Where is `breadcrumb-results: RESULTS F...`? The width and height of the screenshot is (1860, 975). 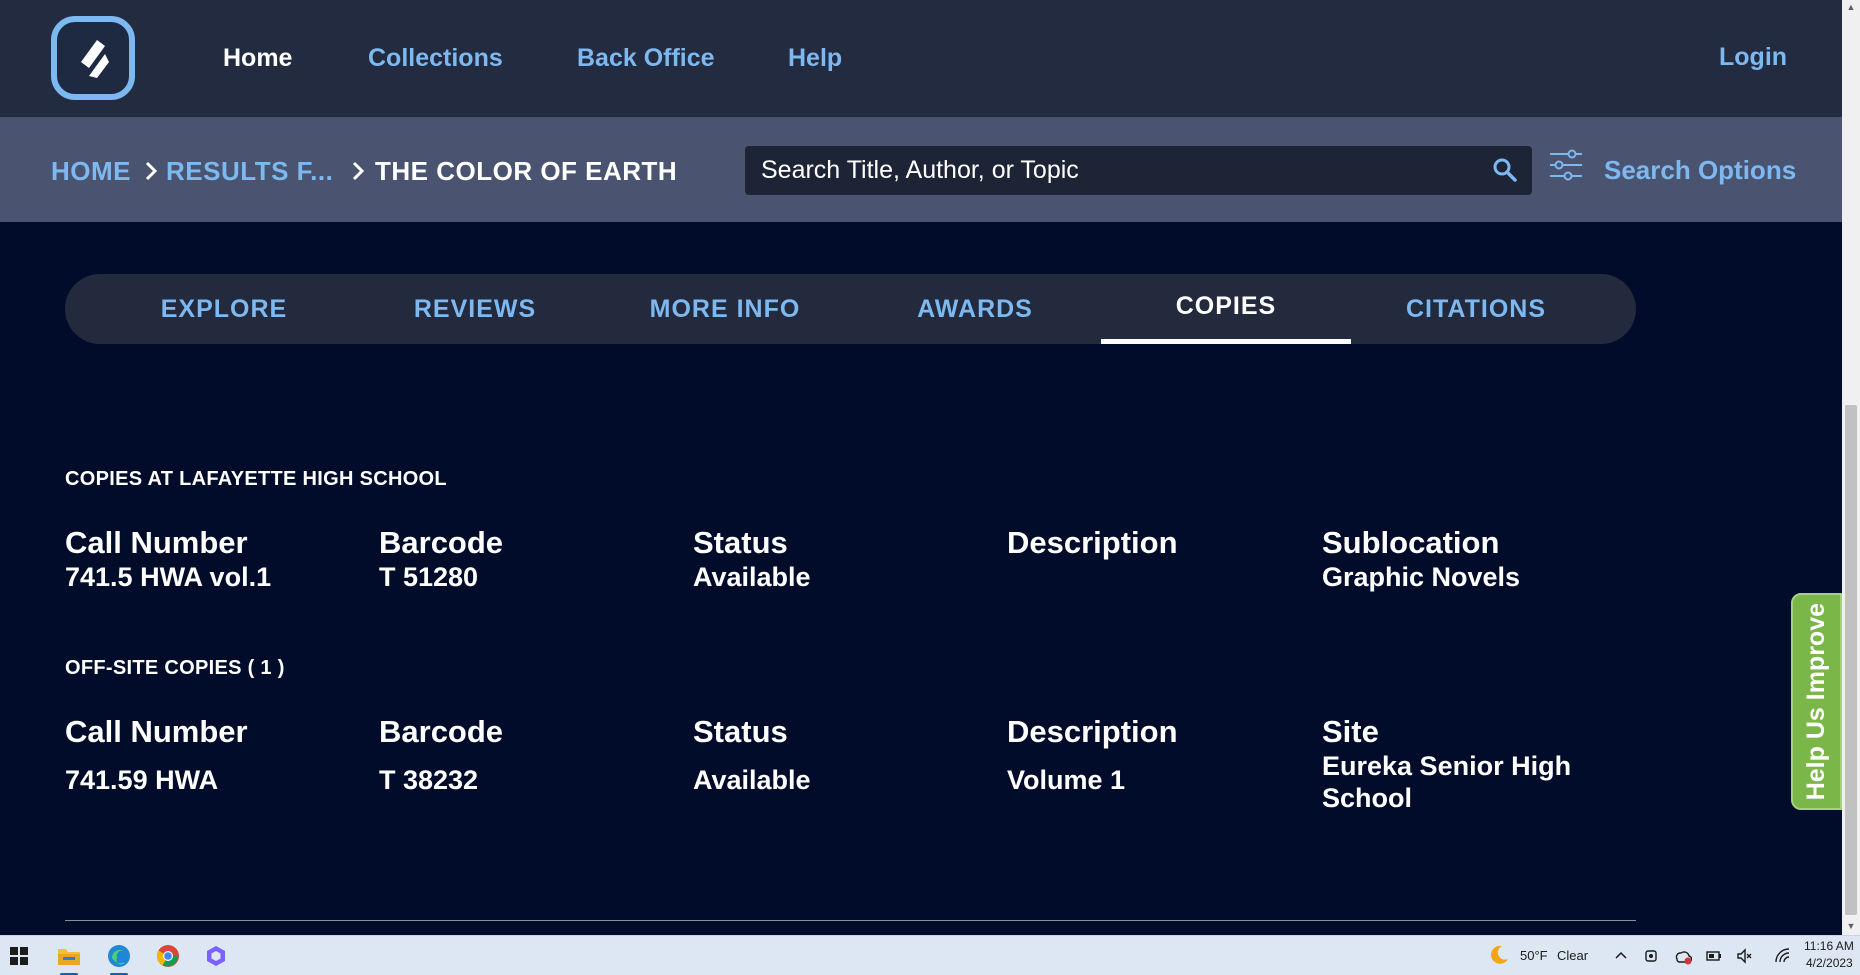 breadcrumb-results: RESULTS F... is located at coordinates (249, 171).